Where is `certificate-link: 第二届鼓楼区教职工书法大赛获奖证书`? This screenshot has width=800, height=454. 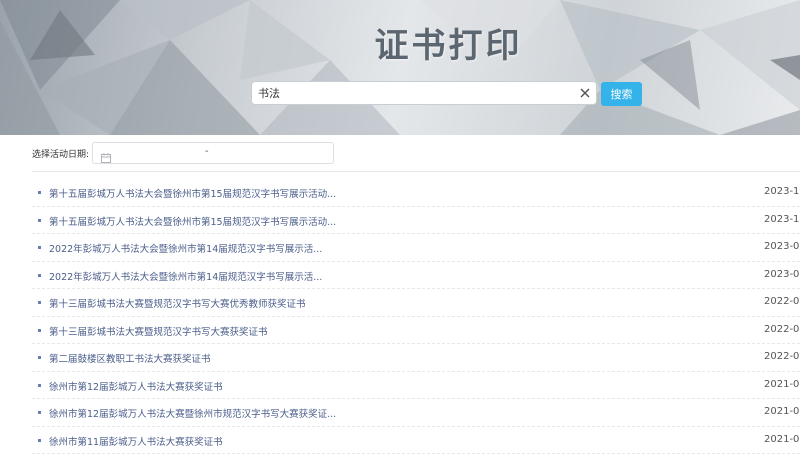 certificate-link: 第二届鼓楼区教职工书法大赛获奖证书 is located at coordinates (130, 358).